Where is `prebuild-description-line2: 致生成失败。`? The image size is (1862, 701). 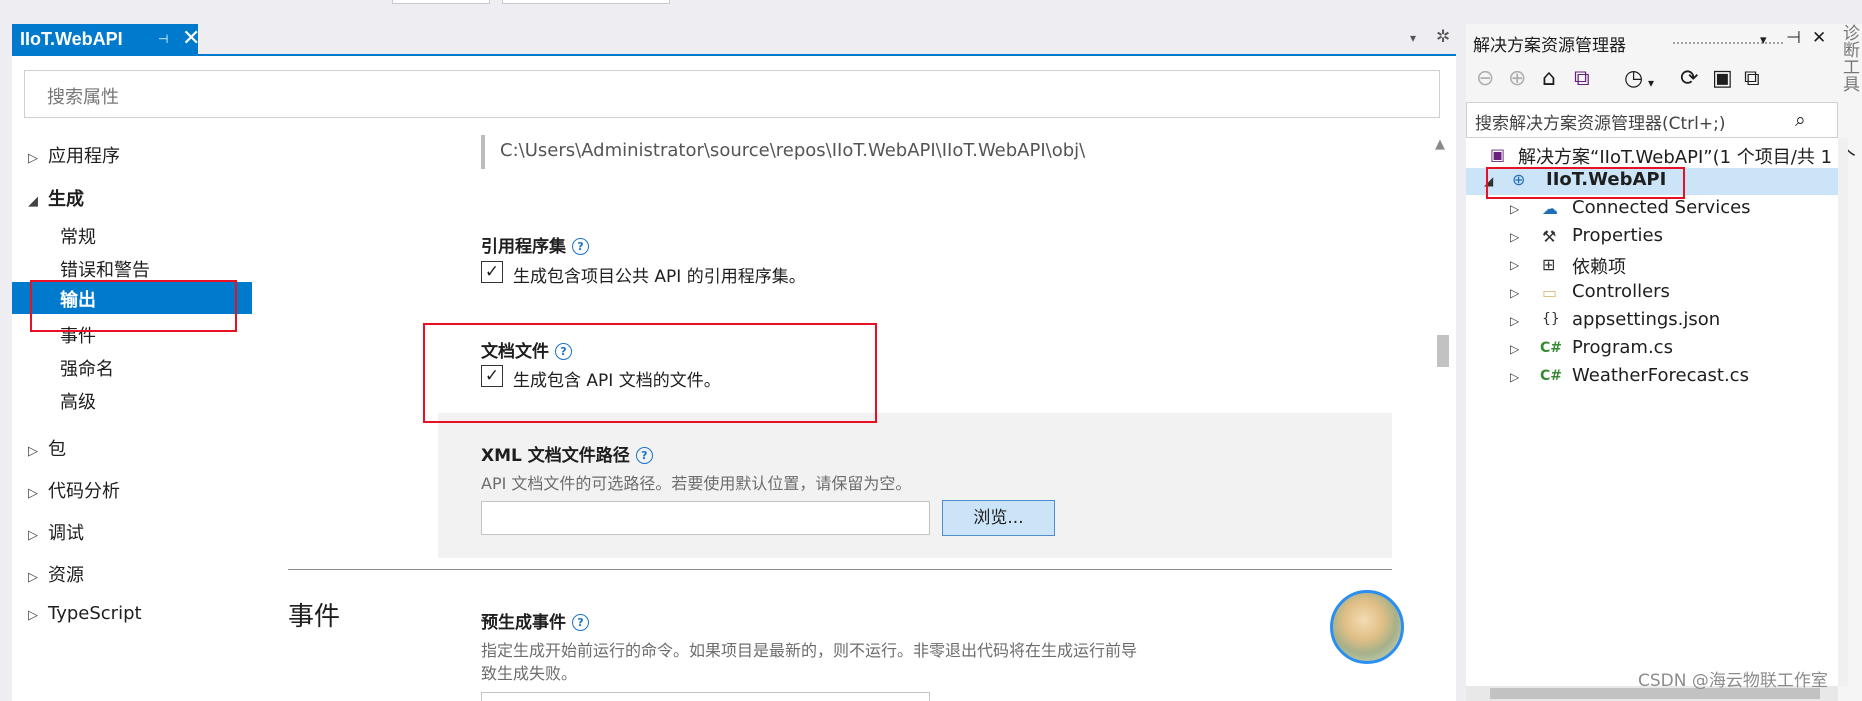 prebuild-description-line2: 致生成失败。 is located at coordinates (529, 673).